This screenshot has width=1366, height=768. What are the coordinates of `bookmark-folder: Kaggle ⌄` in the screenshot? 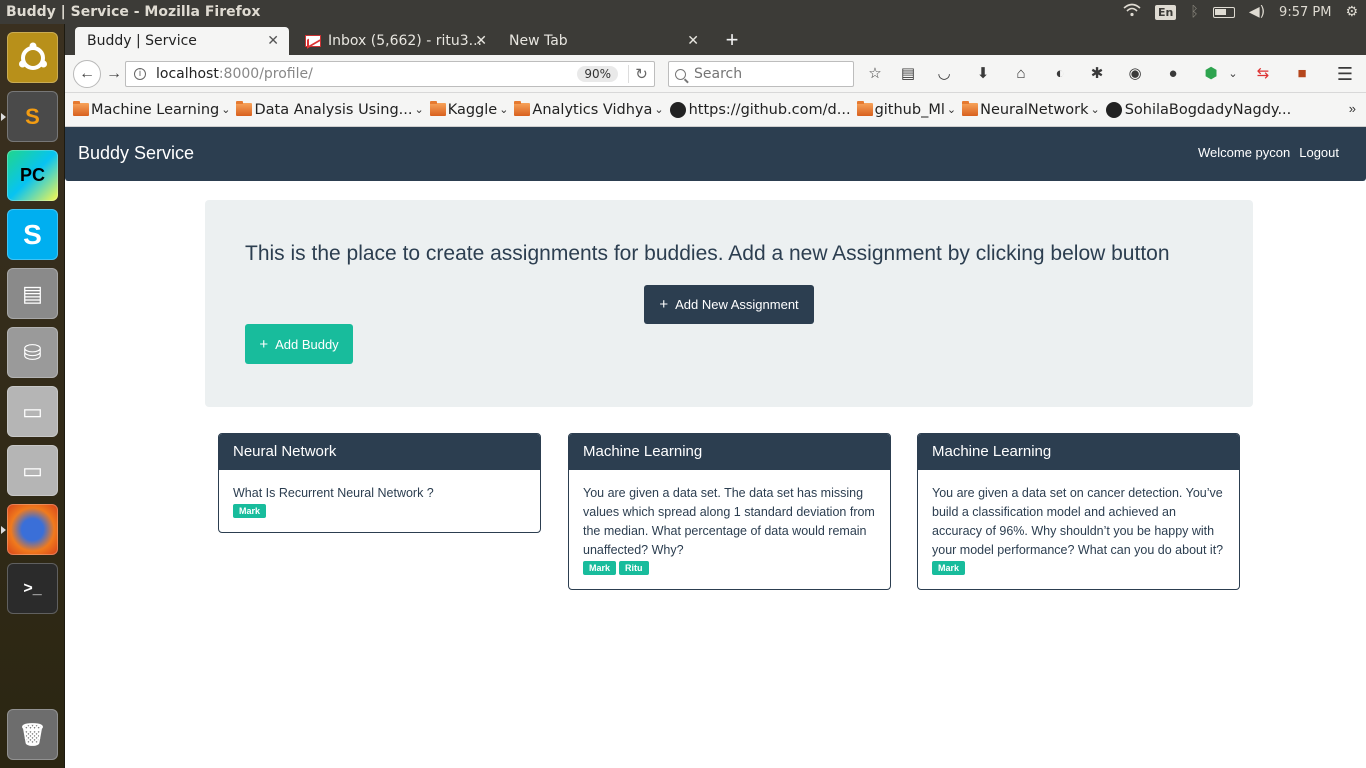 It's located at (469, 109).